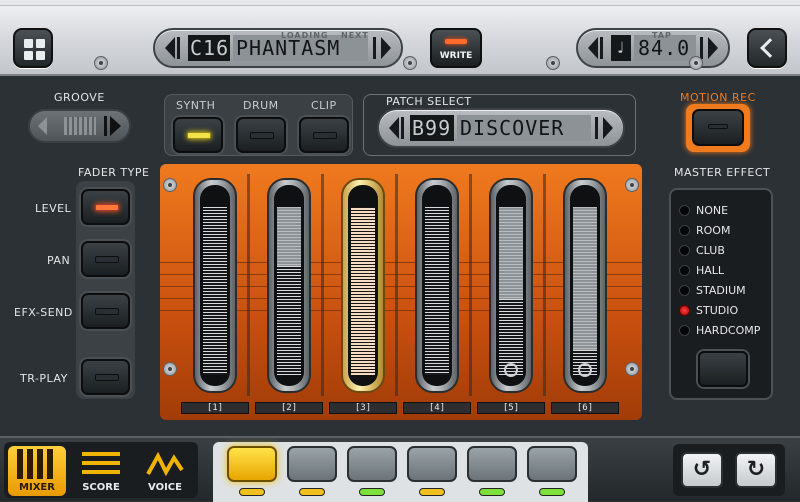 The height and width of the screenshot is (502, 800). I want to click on tab-synth, so click(198, 135).